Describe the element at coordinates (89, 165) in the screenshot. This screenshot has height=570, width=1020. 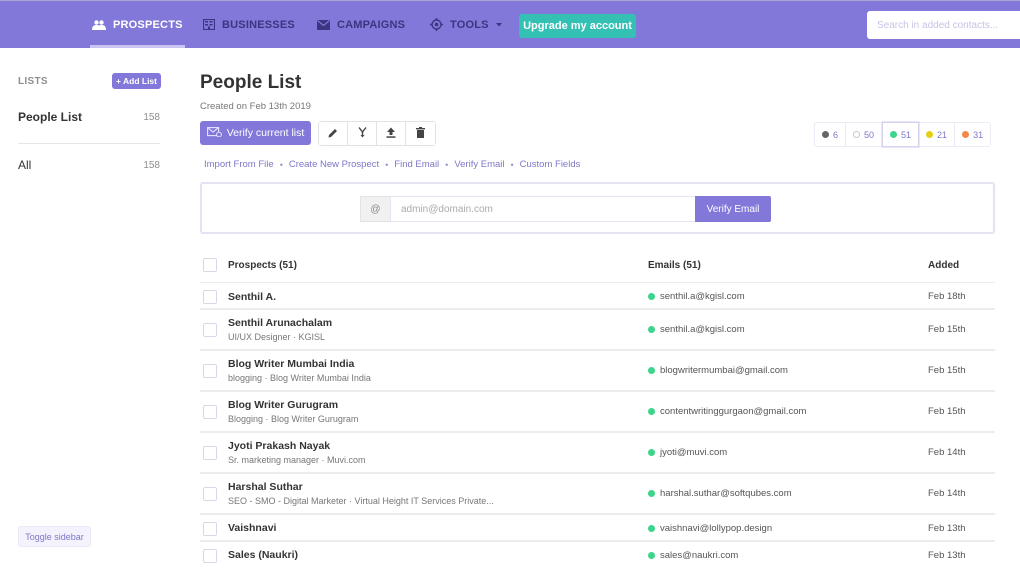
I see `sidebar-item-all: All 158` at that location.